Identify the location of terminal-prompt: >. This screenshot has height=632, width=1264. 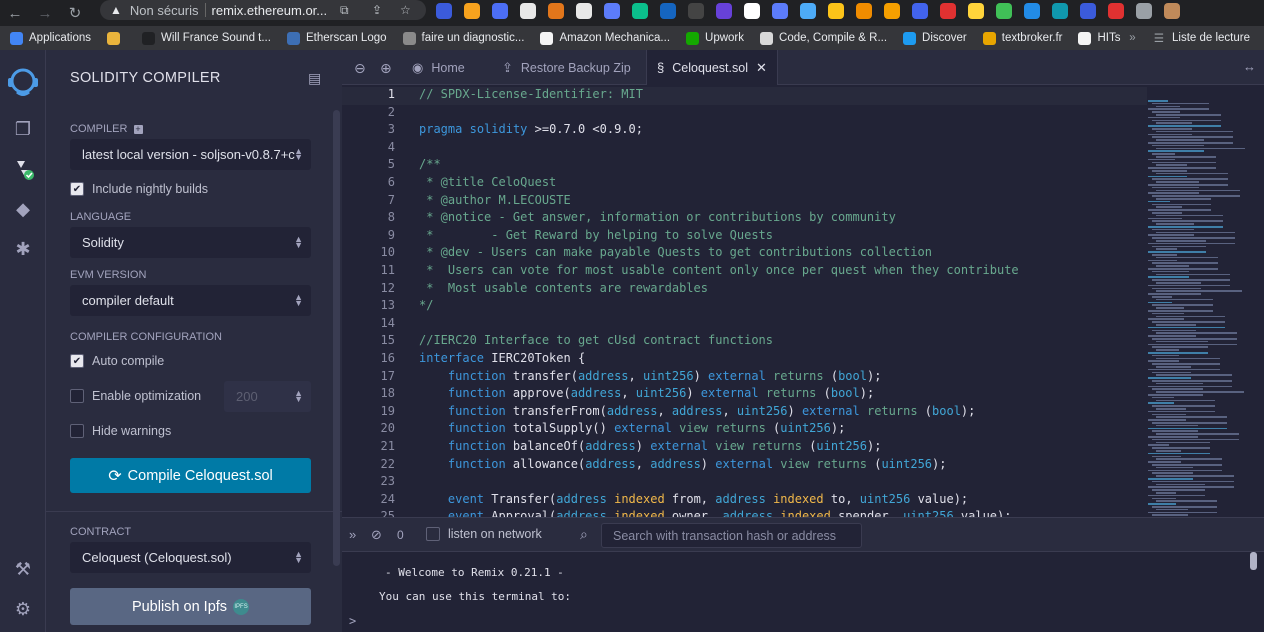
(352, 621).